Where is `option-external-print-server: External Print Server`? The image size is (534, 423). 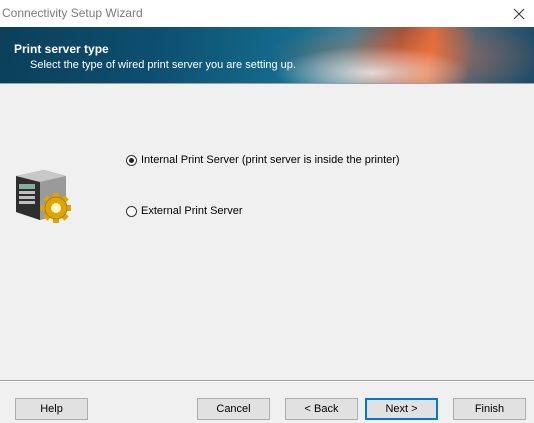 option-external-print-server: External Print Server is located at coordinates (184, 211).